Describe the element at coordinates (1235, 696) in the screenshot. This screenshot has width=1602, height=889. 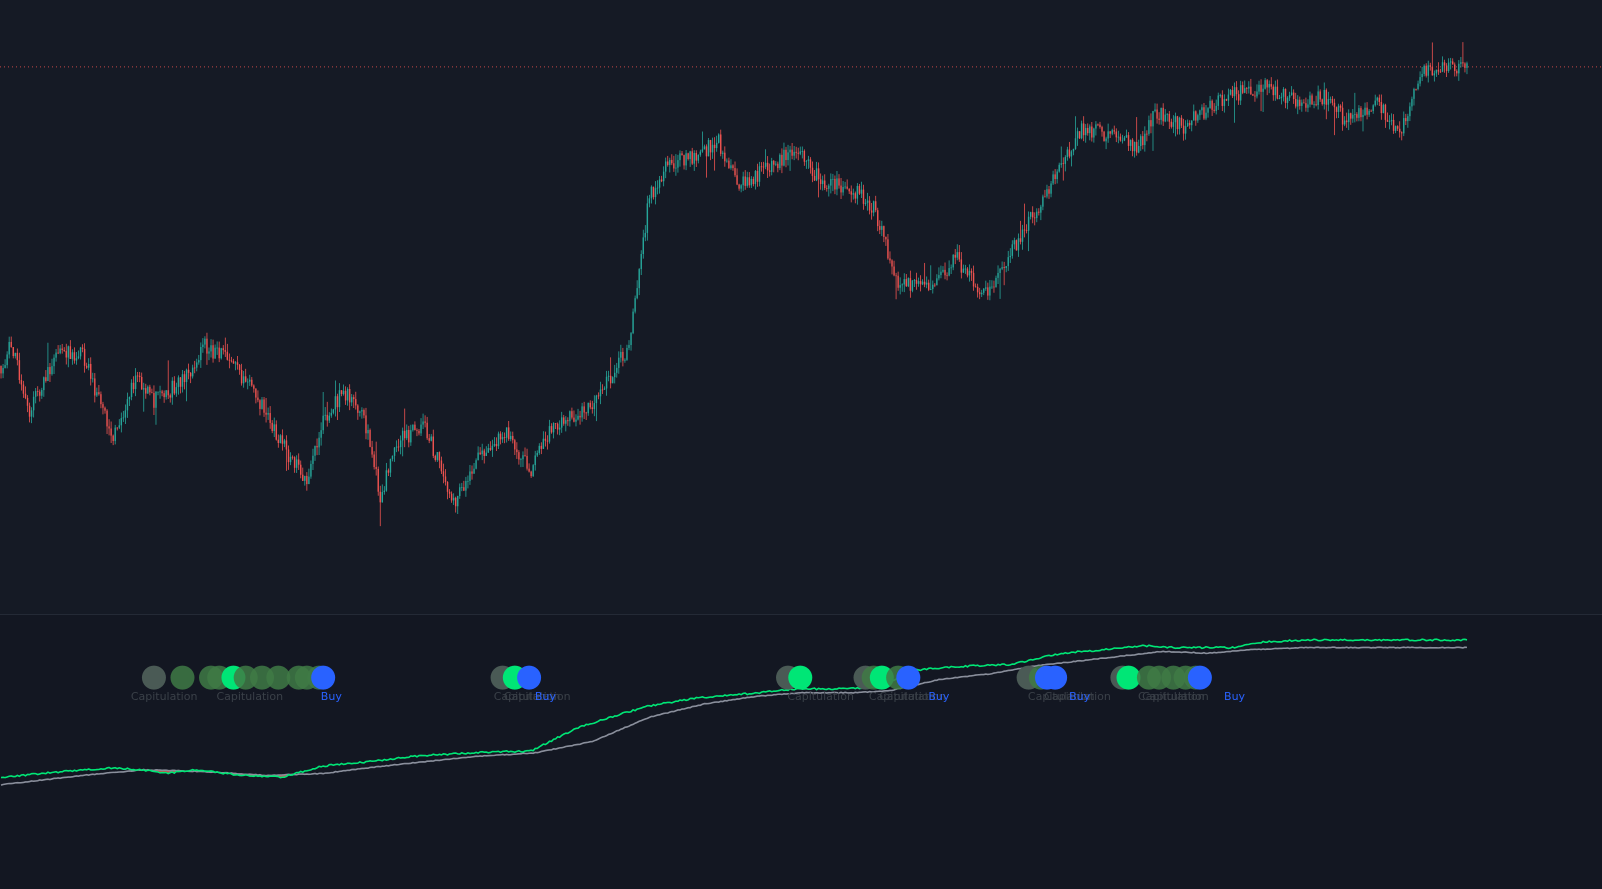
I see `buy-label: Buy` at that location.